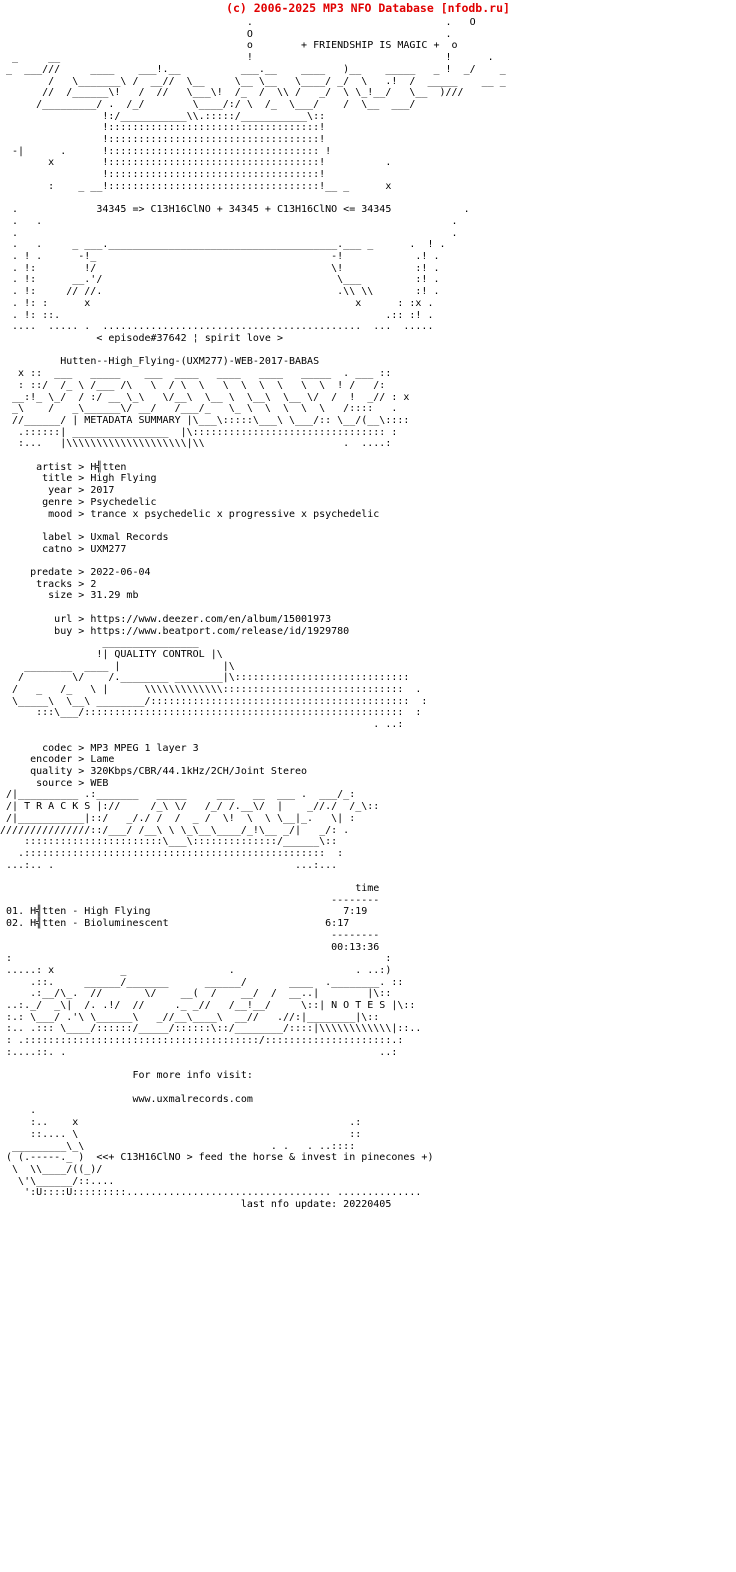 Image resolution: width=736 pixels, height=1572 pixels. What do you see at coordinates (90, 912) in the screenshot?
I see `track-title: H╣tten - High Flying` at bounding box center [90, 912].